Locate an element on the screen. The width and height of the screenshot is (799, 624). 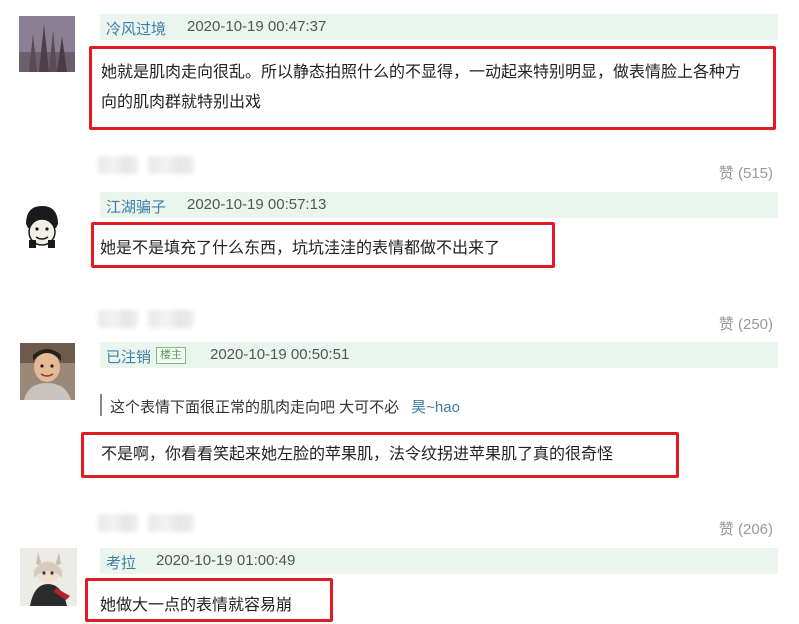
op-badge: 楼主 is located at coordinates (171, 355).